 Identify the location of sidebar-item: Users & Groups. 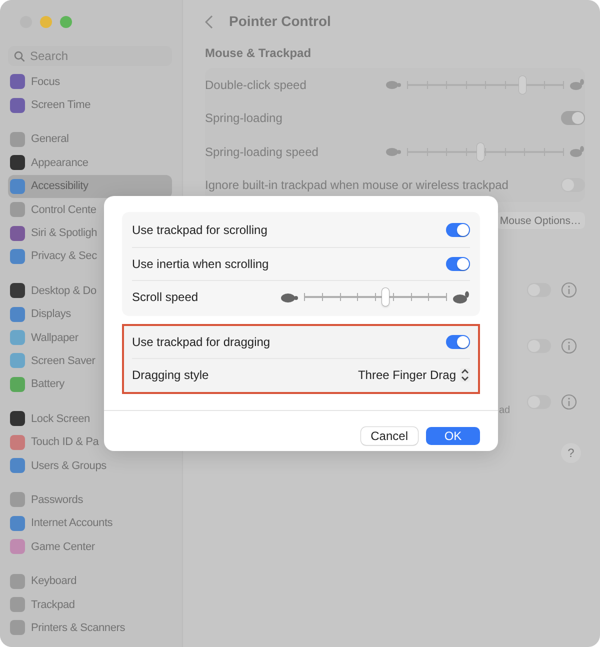
(90, 466).